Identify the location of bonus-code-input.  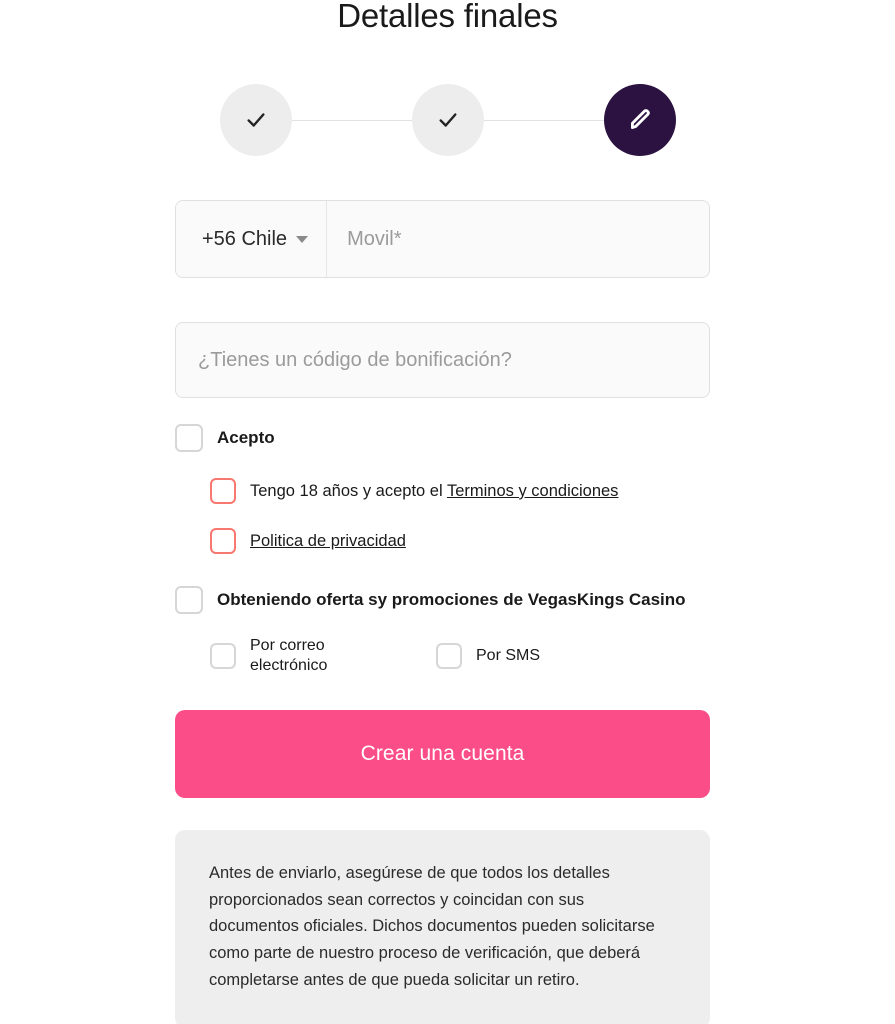
(442, 360).